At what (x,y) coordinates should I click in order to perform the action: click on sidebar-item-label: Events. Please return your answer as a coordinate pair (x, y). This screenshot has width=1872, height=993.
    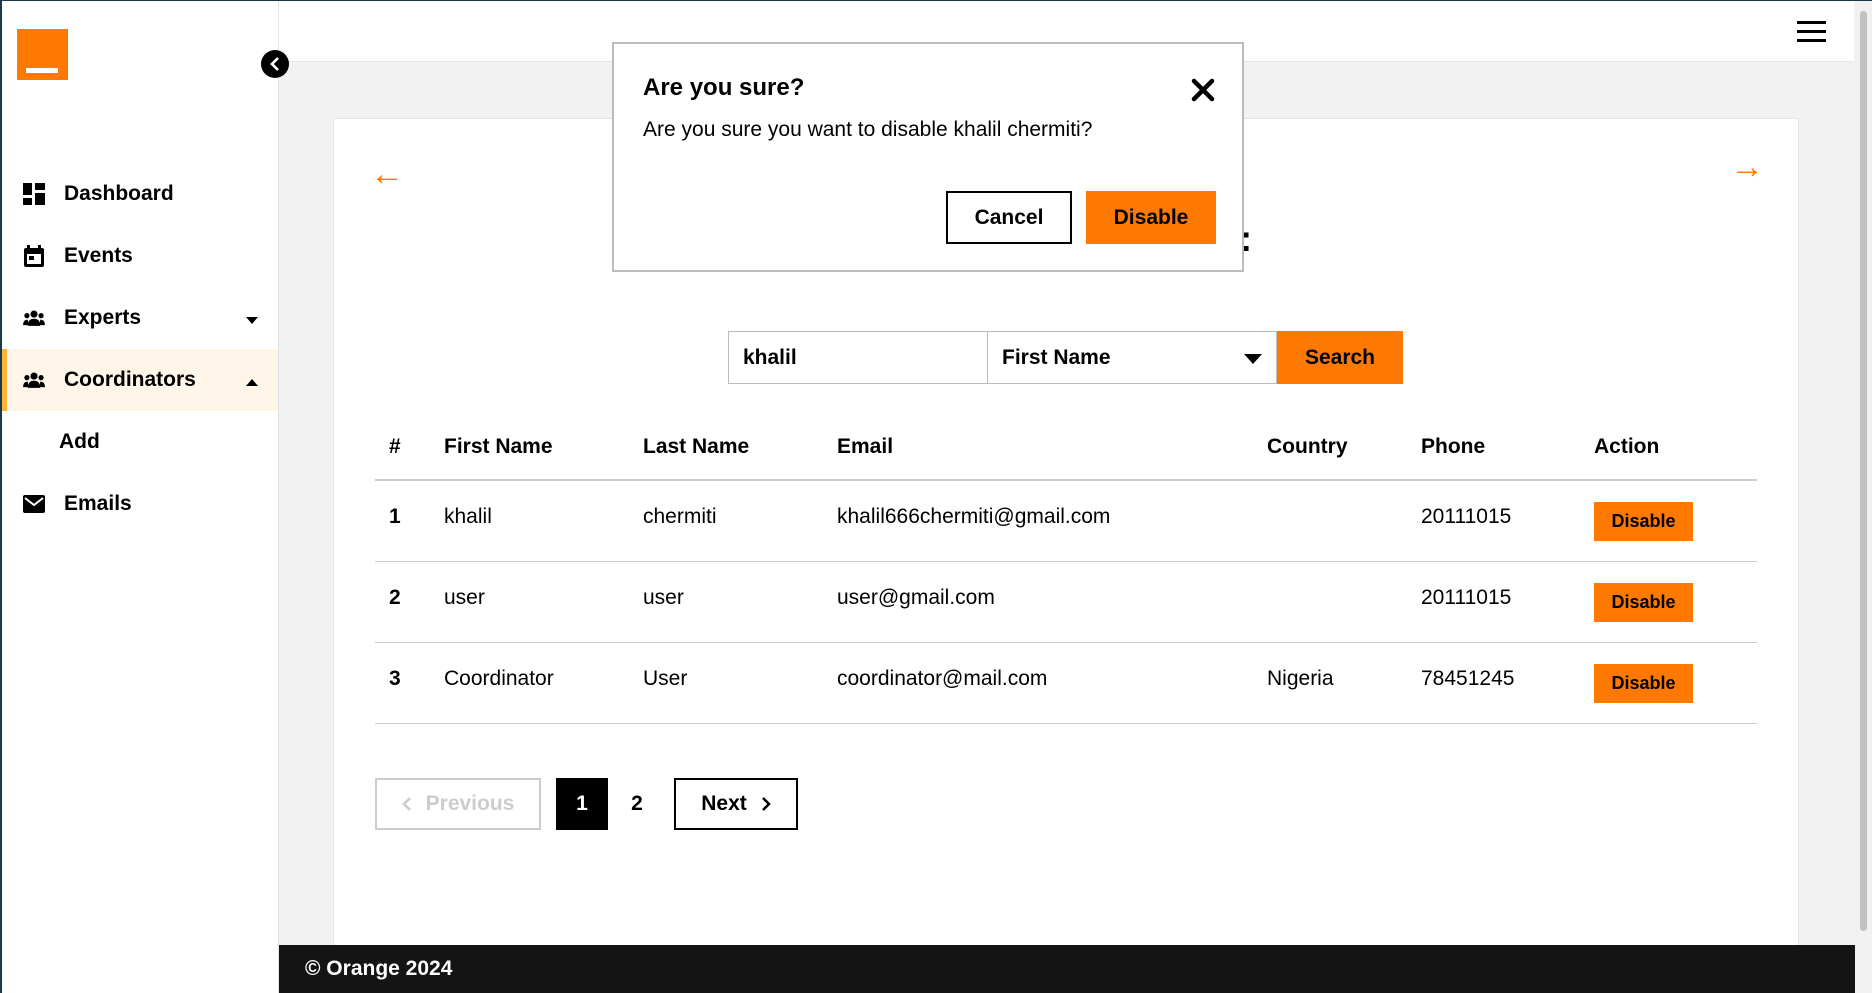
    Looking at the image, I should click on (98, 255).